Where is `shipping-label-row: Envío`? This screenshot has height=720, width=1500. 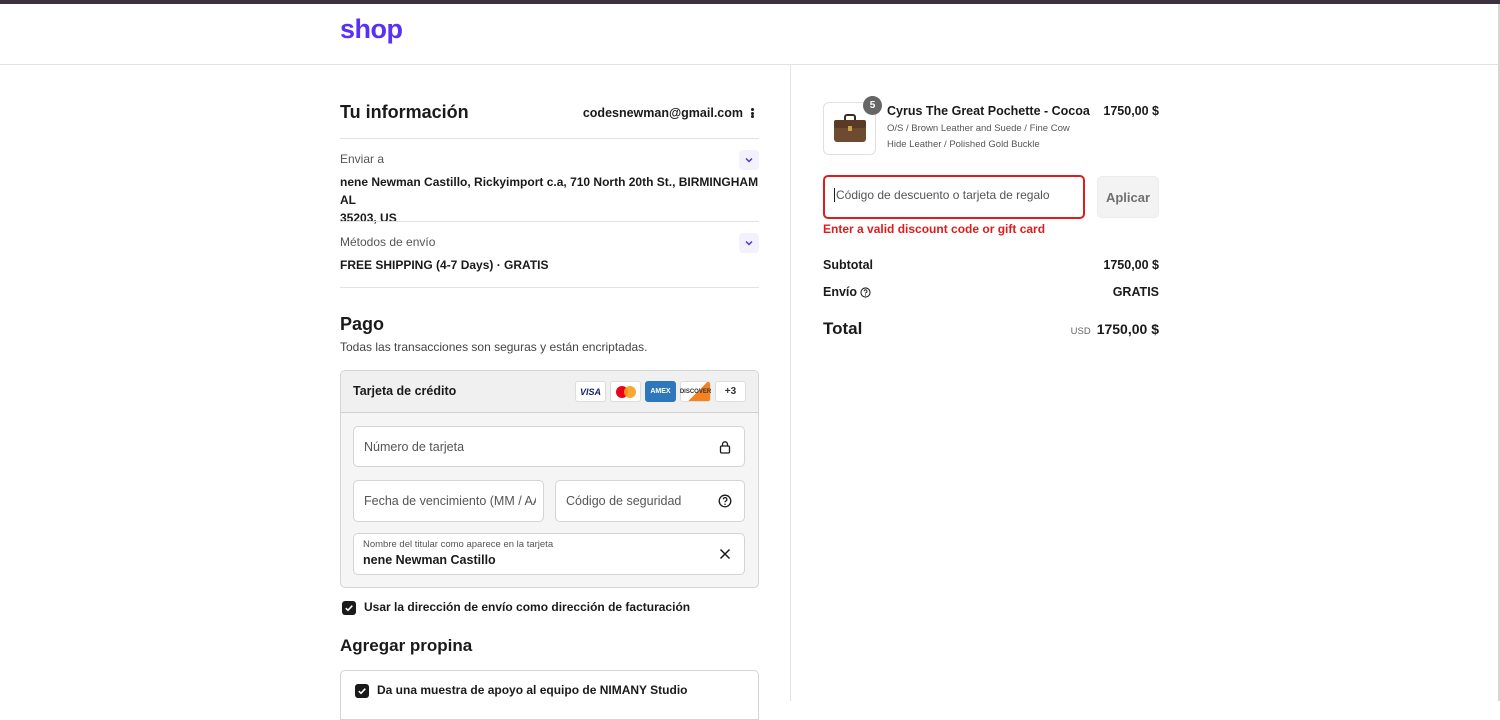 shipping-label-row: Envío is located at coordinates (847, 292).